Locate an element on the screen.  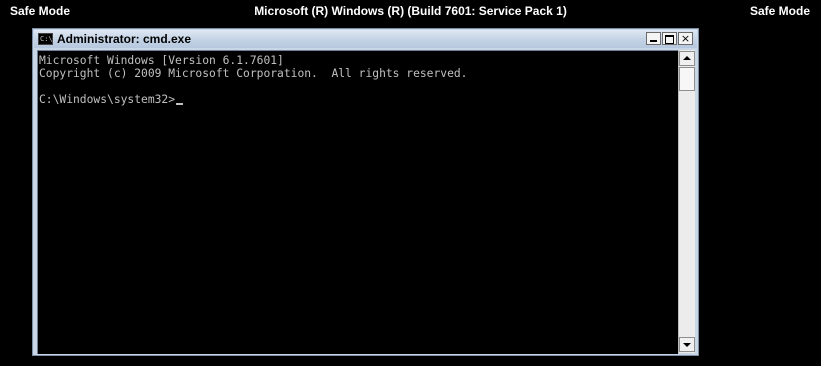
close-icon: × is located at coordinates (685, 38).